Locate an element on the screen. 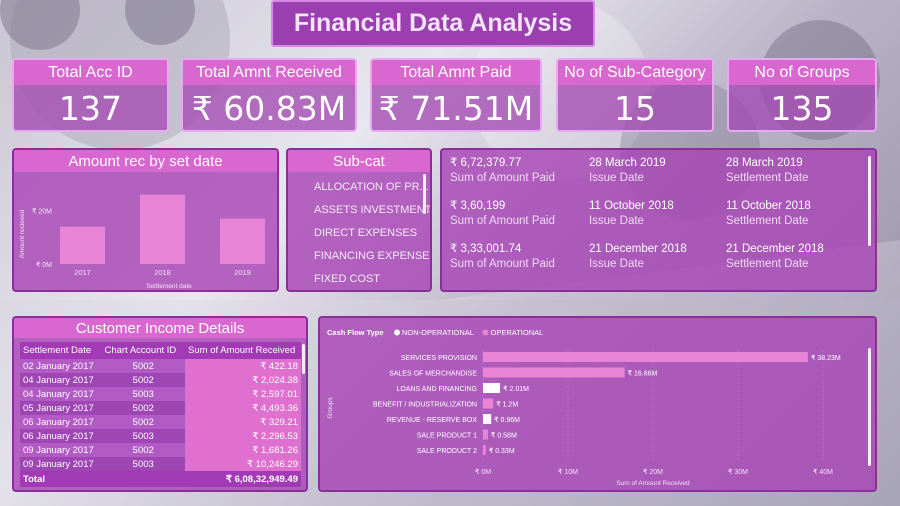  card-field-amount: ₹ 3,33,001.74 Sum of Amount Paid is located at coordinates (519, 263).